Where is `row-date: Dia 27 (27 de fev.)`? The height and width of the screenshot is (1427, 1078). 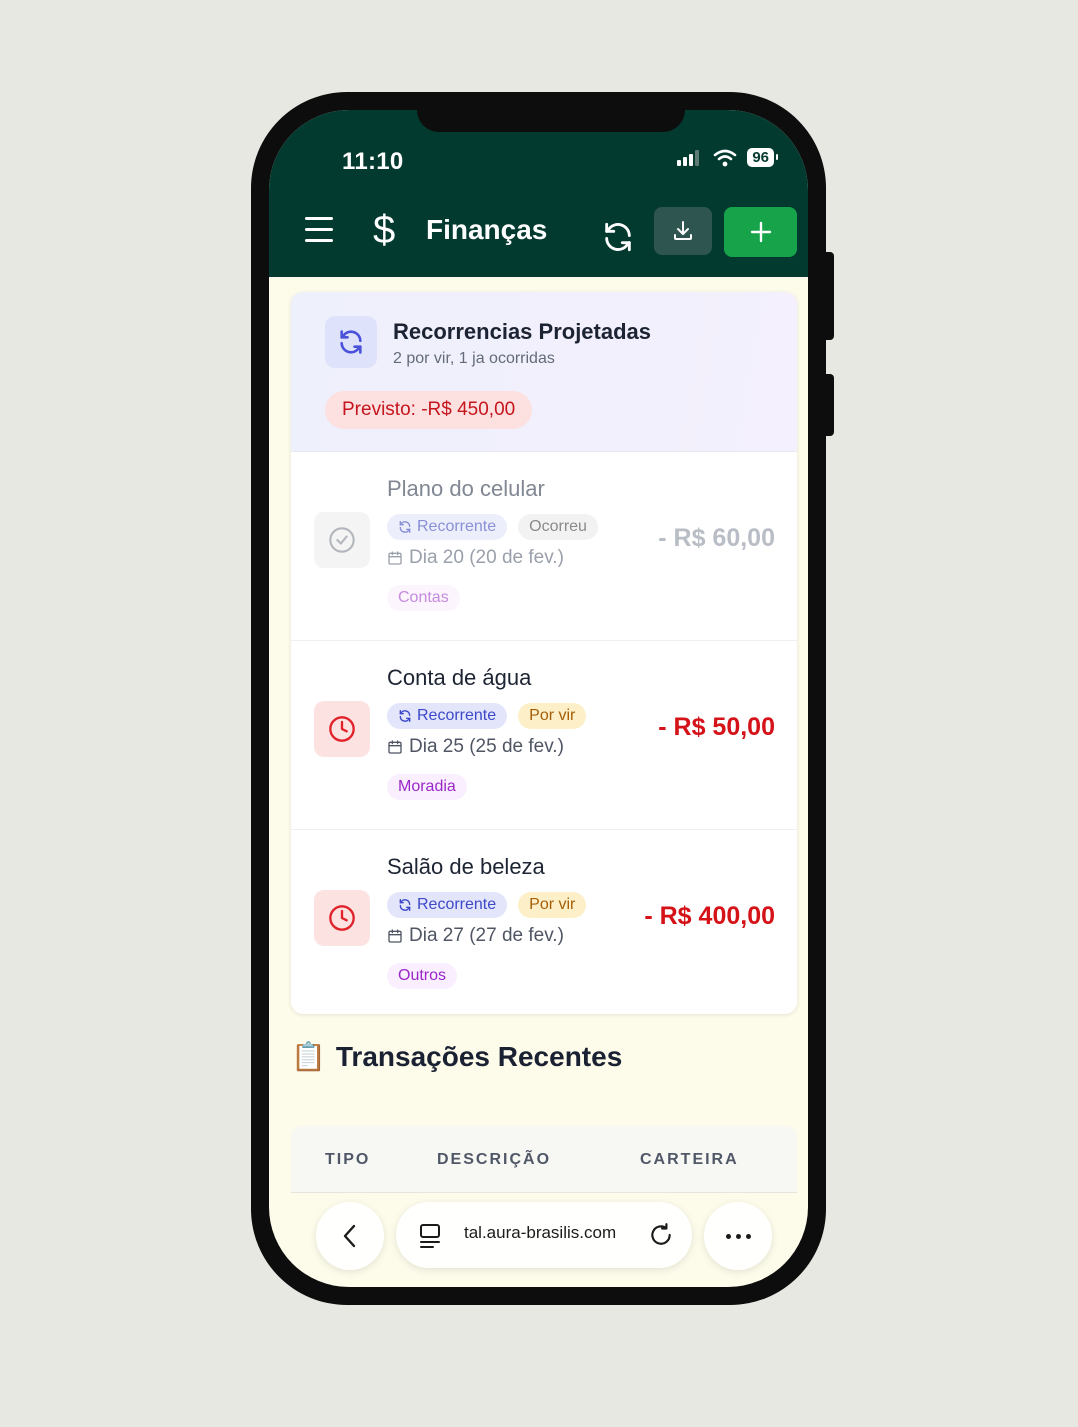 row-date: Dia 27 (27 de fev.) is located at coordinates (475, 936).